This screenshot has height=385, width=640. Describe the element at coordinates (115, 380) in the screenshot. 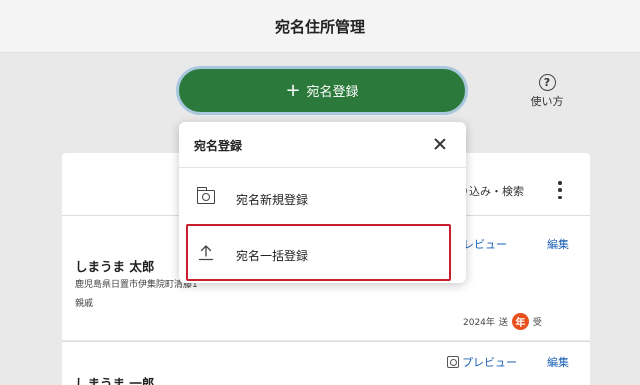

I see `entry-name: しまうま 一郎` at that location.